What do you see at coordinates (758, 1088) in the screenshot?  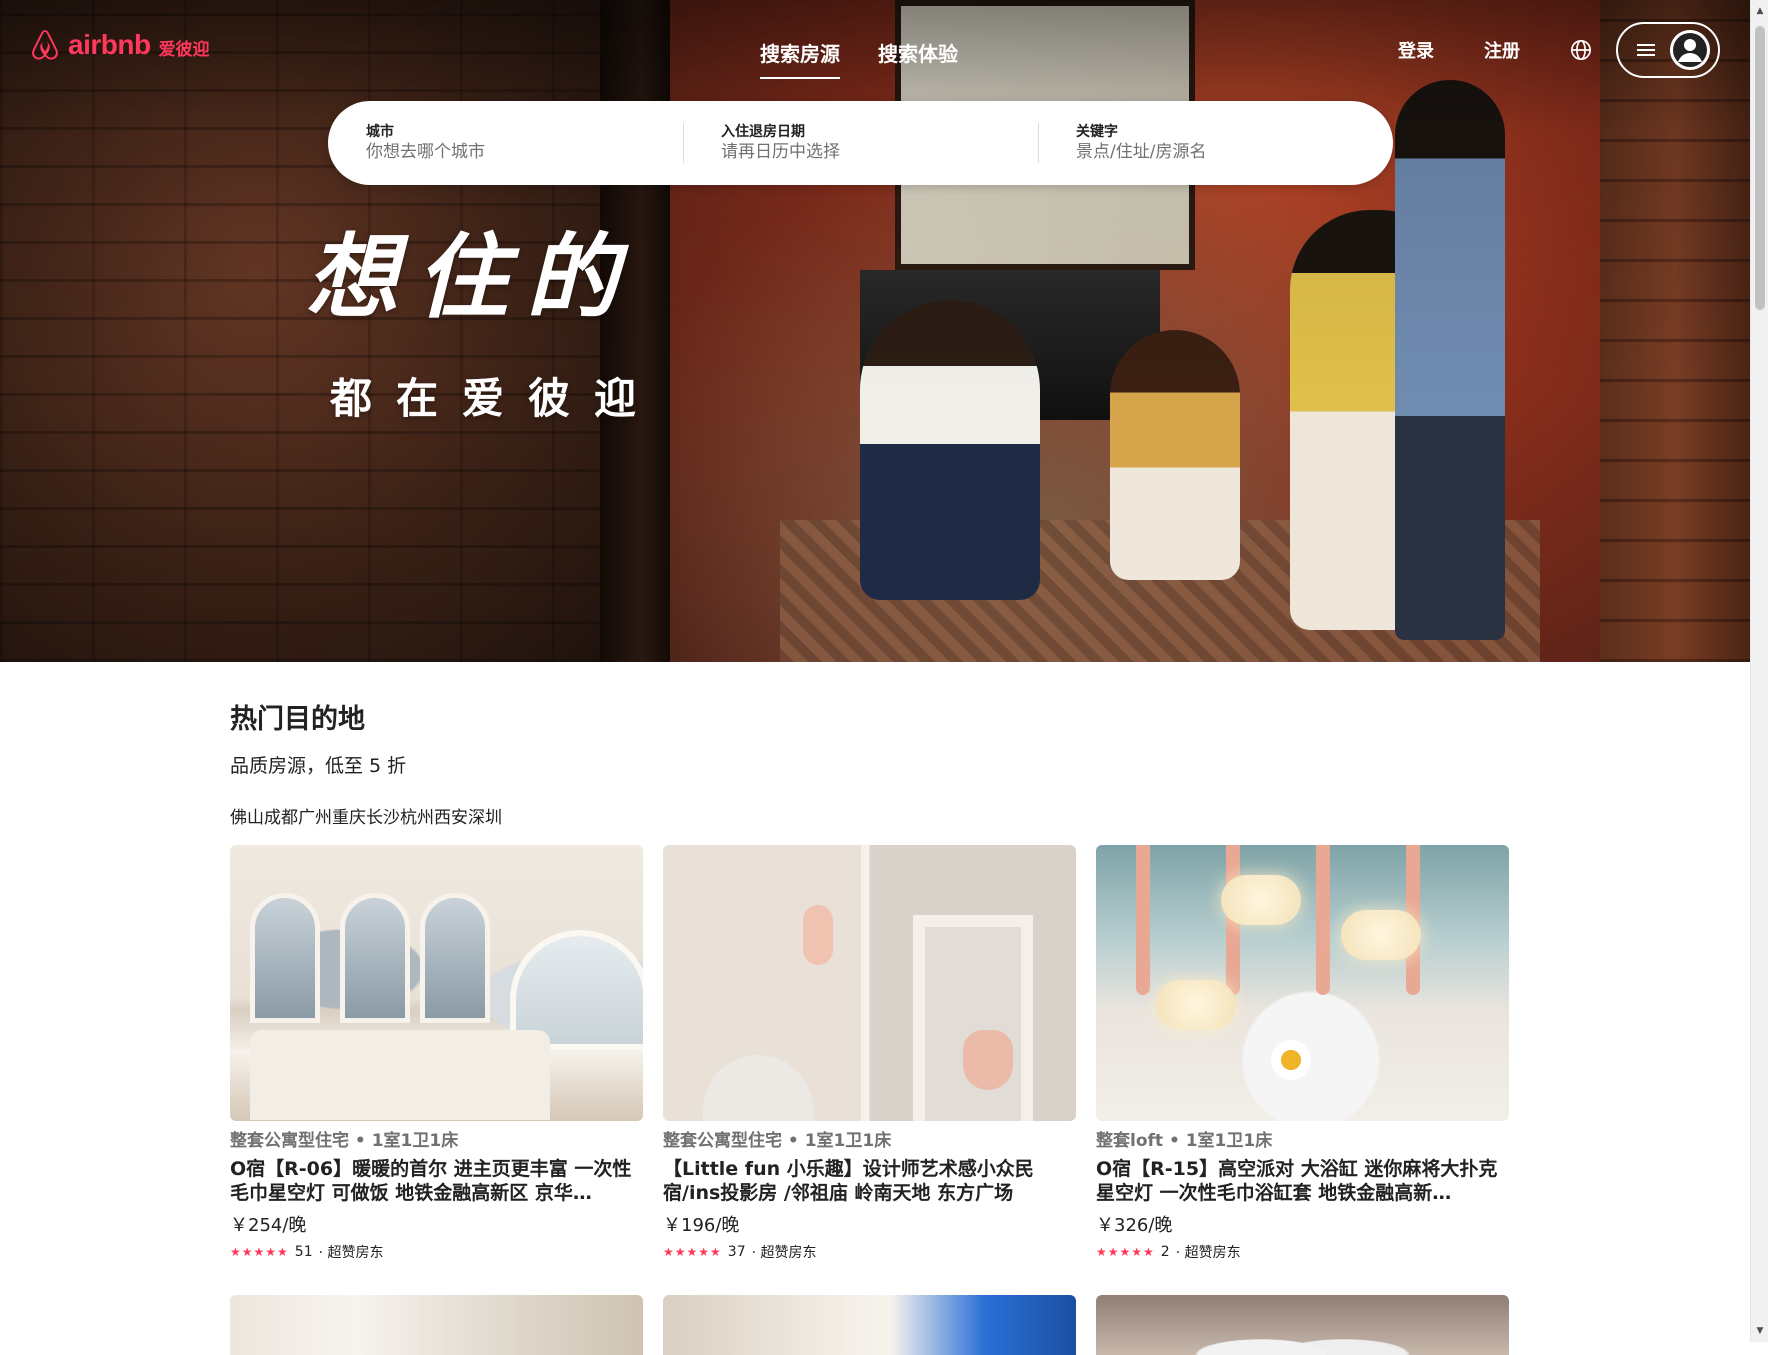 I see `photo-chair` at bounding box center [758, 1088].